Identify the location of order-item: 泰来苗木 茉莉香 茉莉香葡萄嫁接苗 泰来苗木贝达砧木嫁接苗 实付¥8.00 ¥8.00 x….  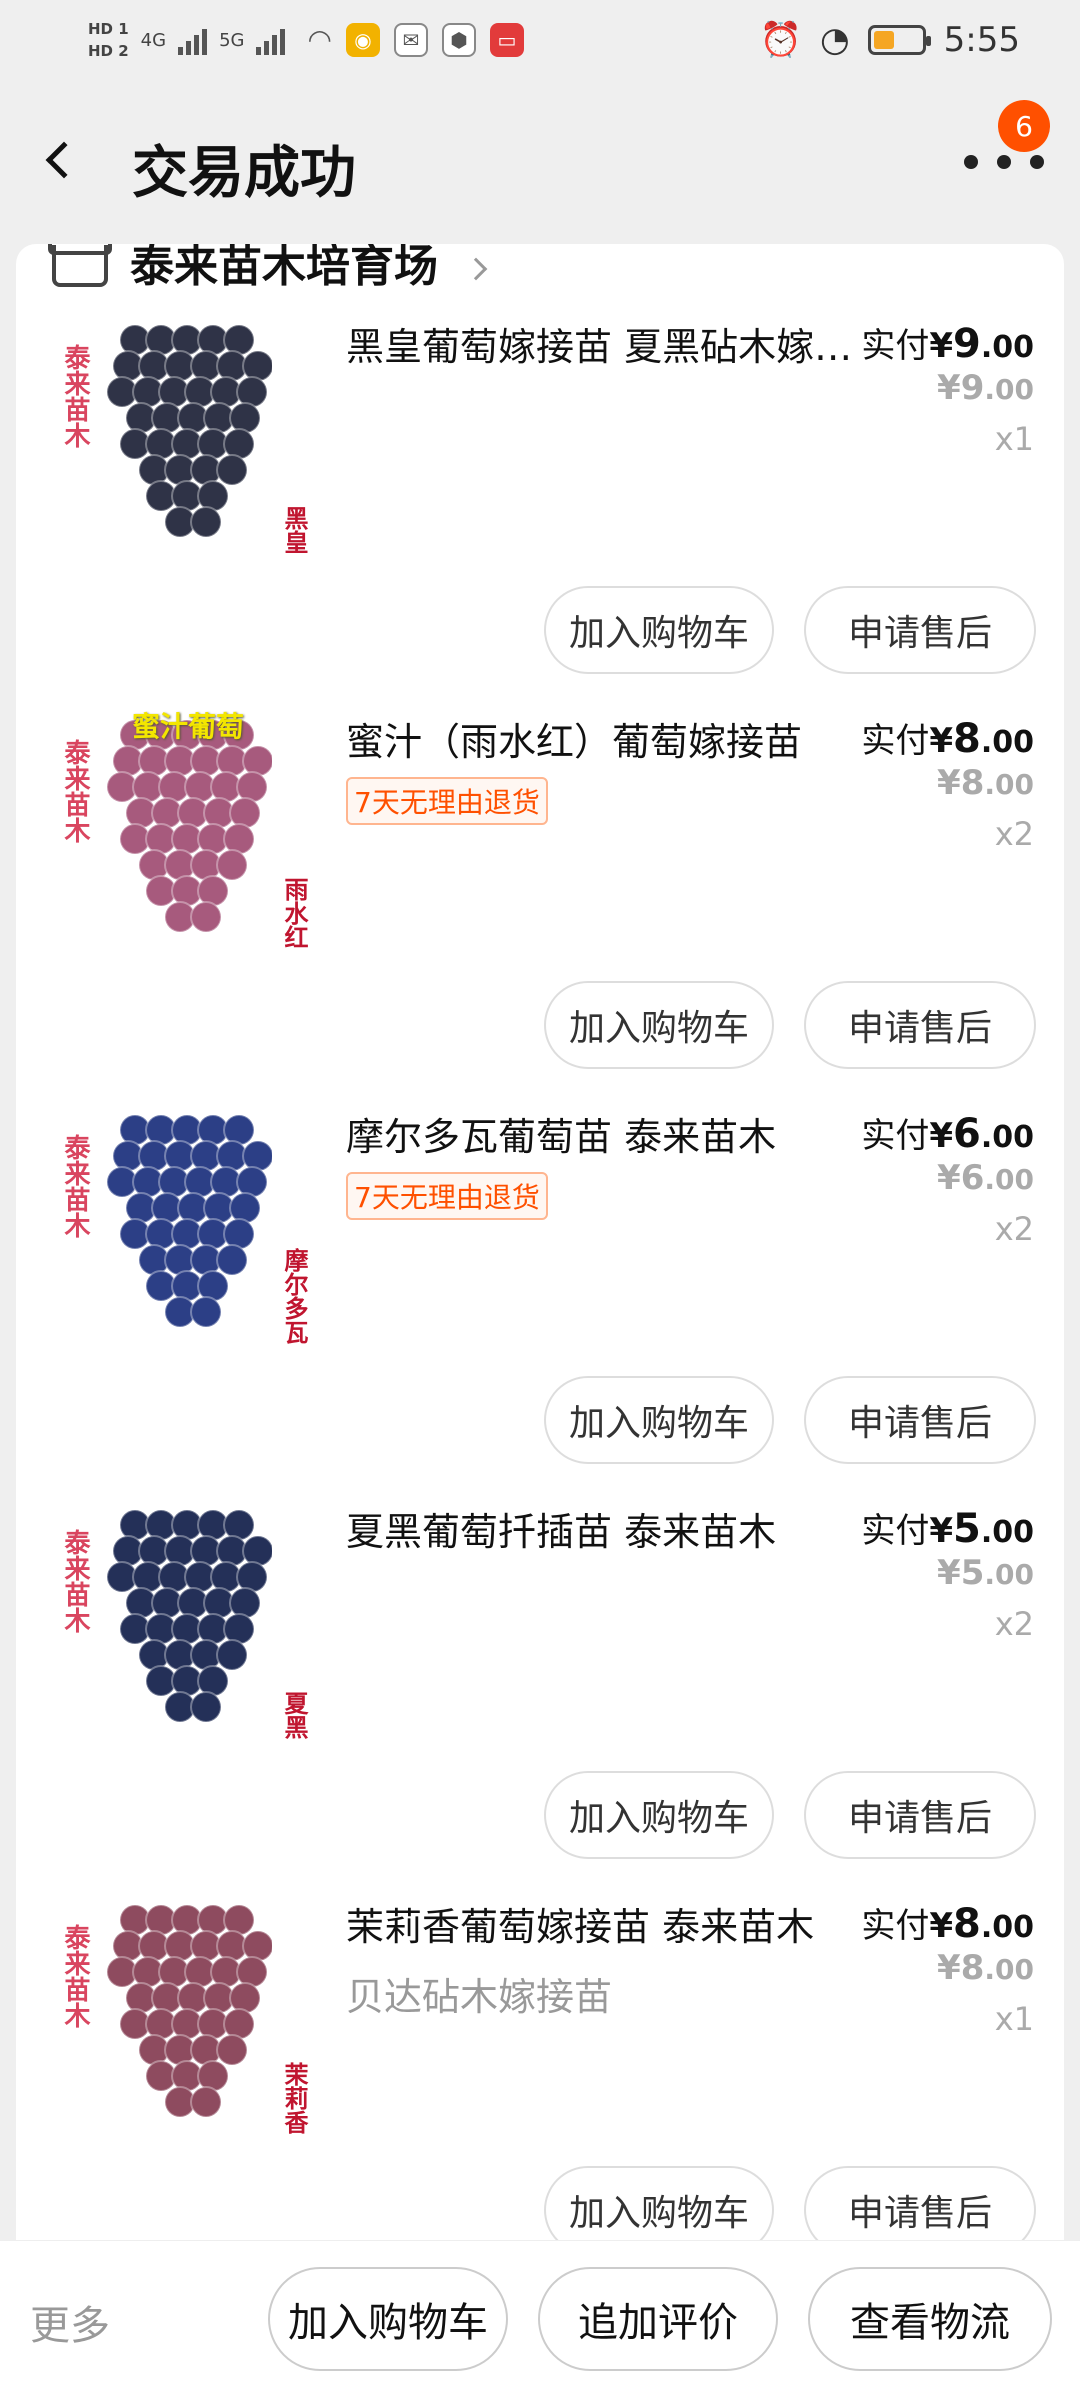
(540, 2064).